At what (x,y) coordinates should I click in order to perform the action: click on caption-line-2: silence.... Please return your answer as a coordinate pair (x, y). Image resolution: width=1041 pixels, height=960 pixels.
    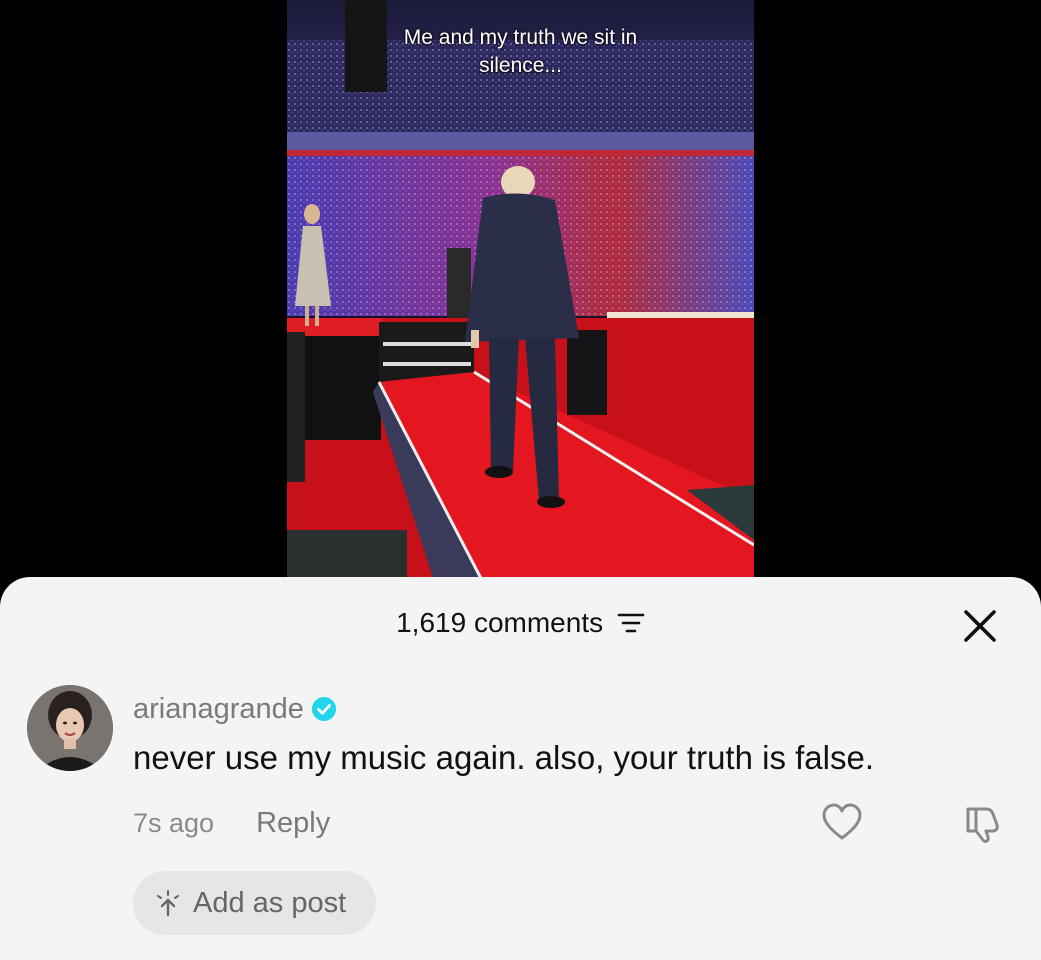
    Looking at the image, I should click on (520, 65).